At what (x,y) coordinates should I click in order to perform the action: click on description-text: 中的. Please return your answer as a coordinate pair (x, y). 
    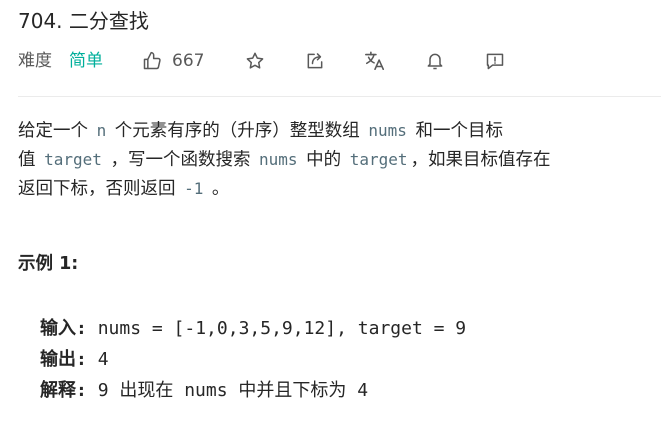
    Looking at the image, I should click on (324, 160).